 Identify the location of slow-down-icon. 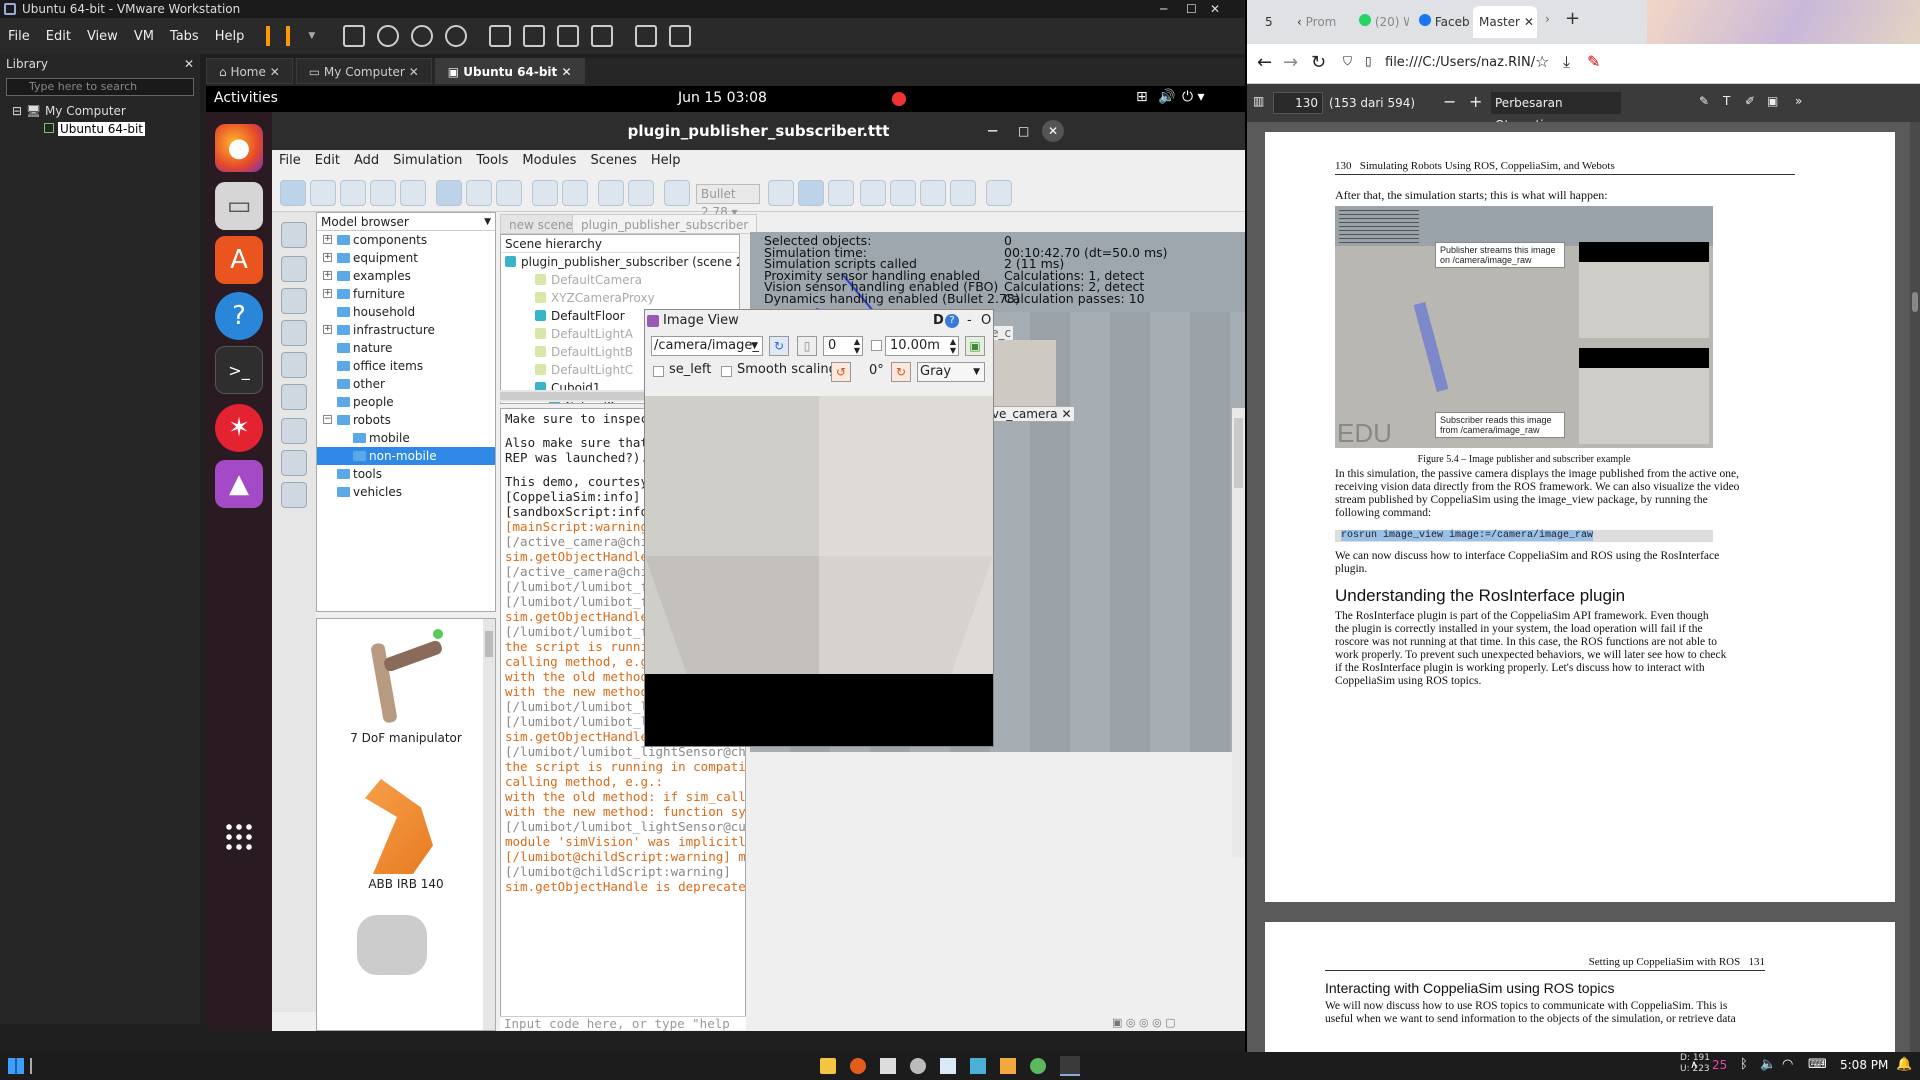
(903, 193).